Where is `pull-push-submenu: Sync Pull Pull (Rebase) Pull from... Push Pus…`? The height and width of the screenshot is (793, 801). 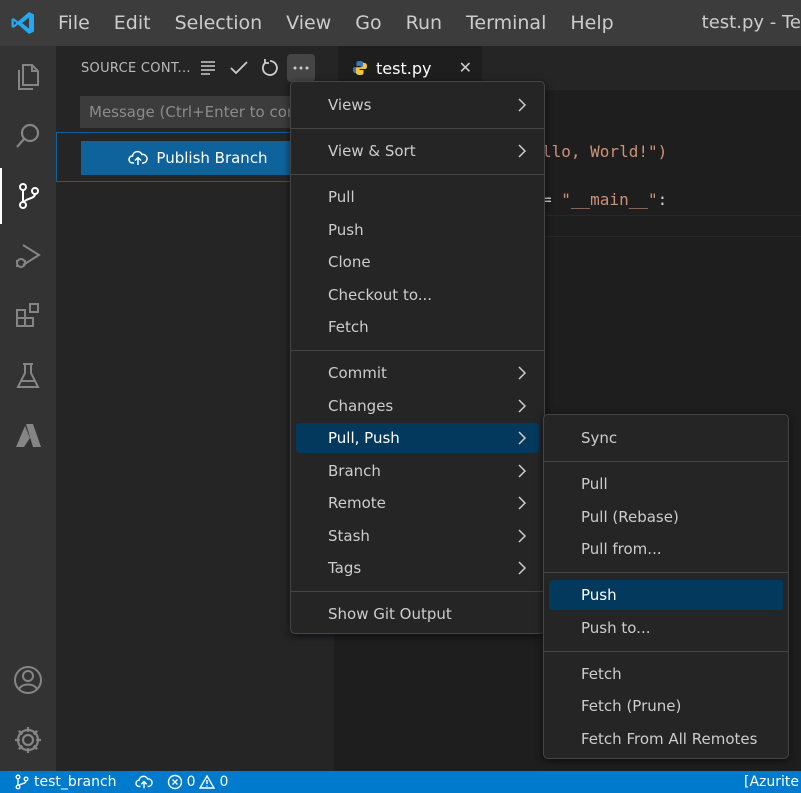
pull-push-submenu: Sync Pull Pull (Rebase) Pull from... Push Pus… is located at coordinates (666, 586).